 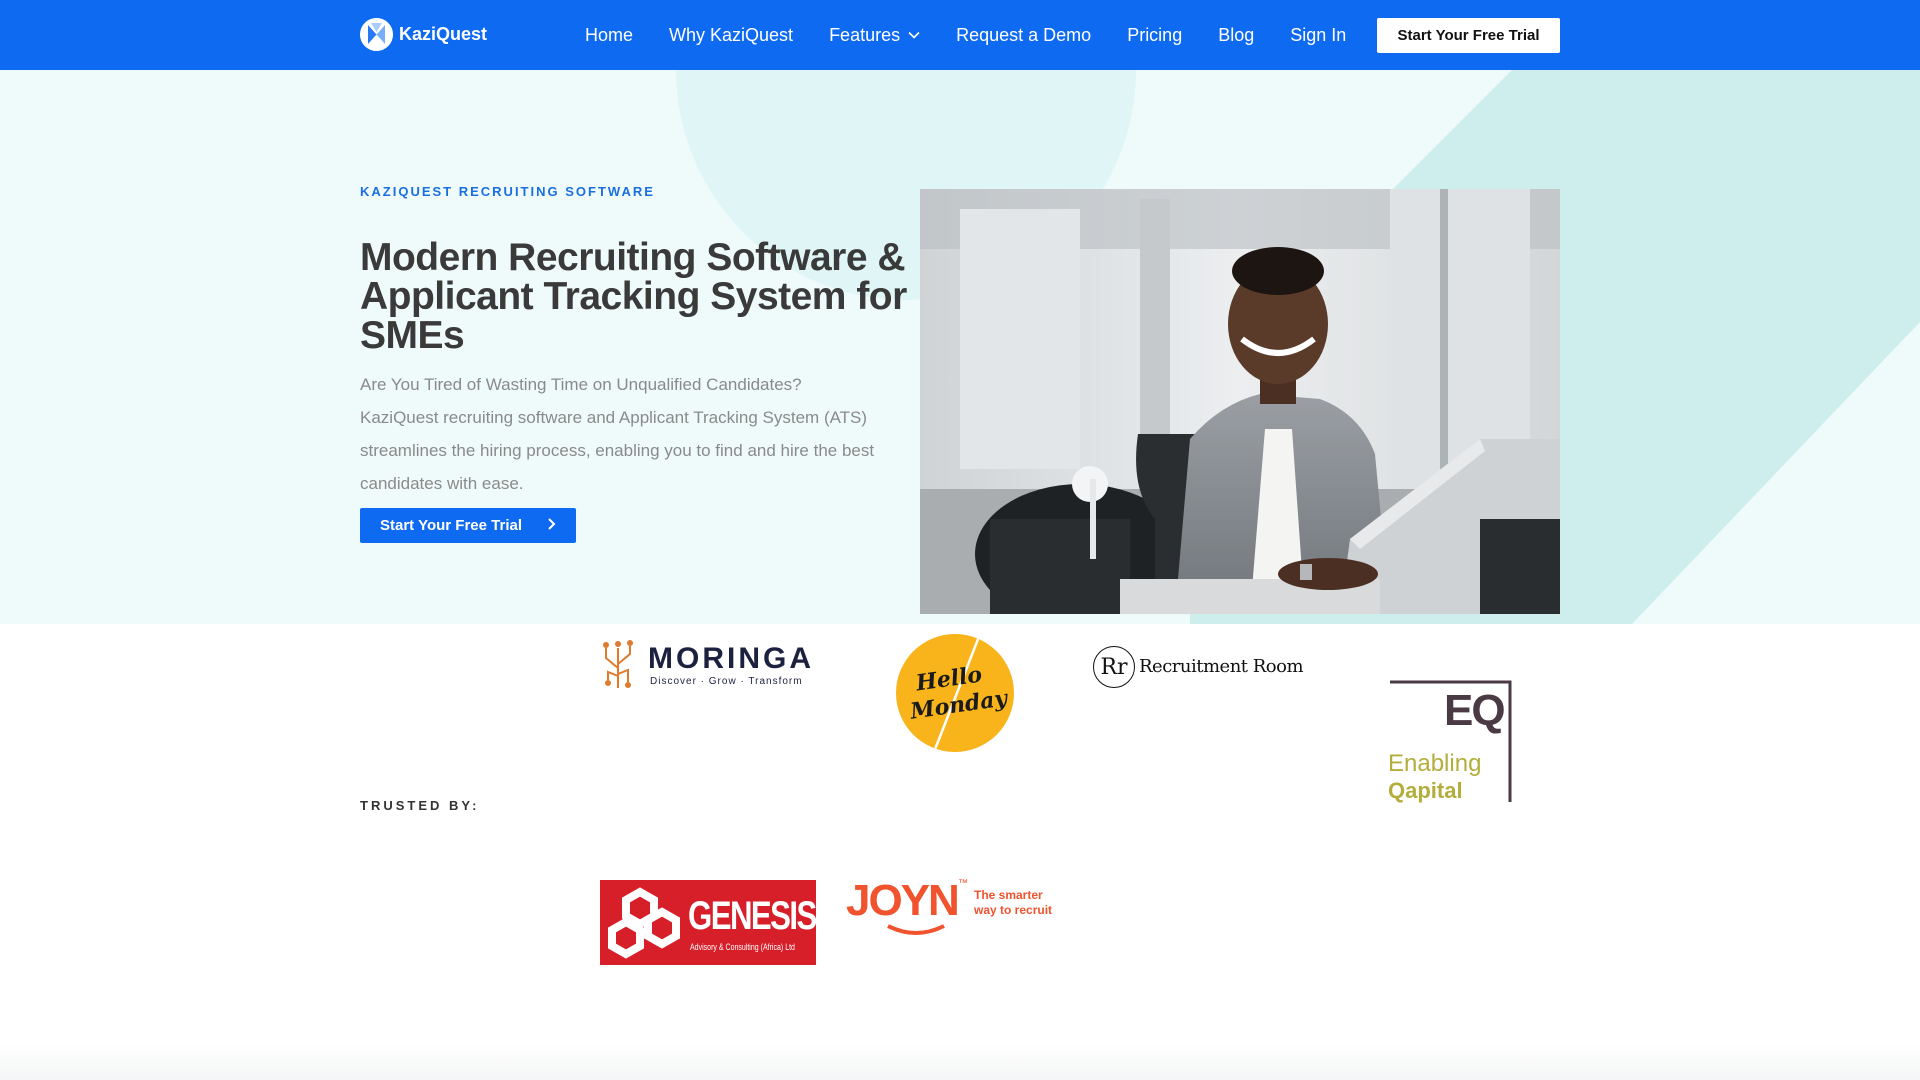 I want to click on eq-line2: Qapital, so click(x=1425, y=790).